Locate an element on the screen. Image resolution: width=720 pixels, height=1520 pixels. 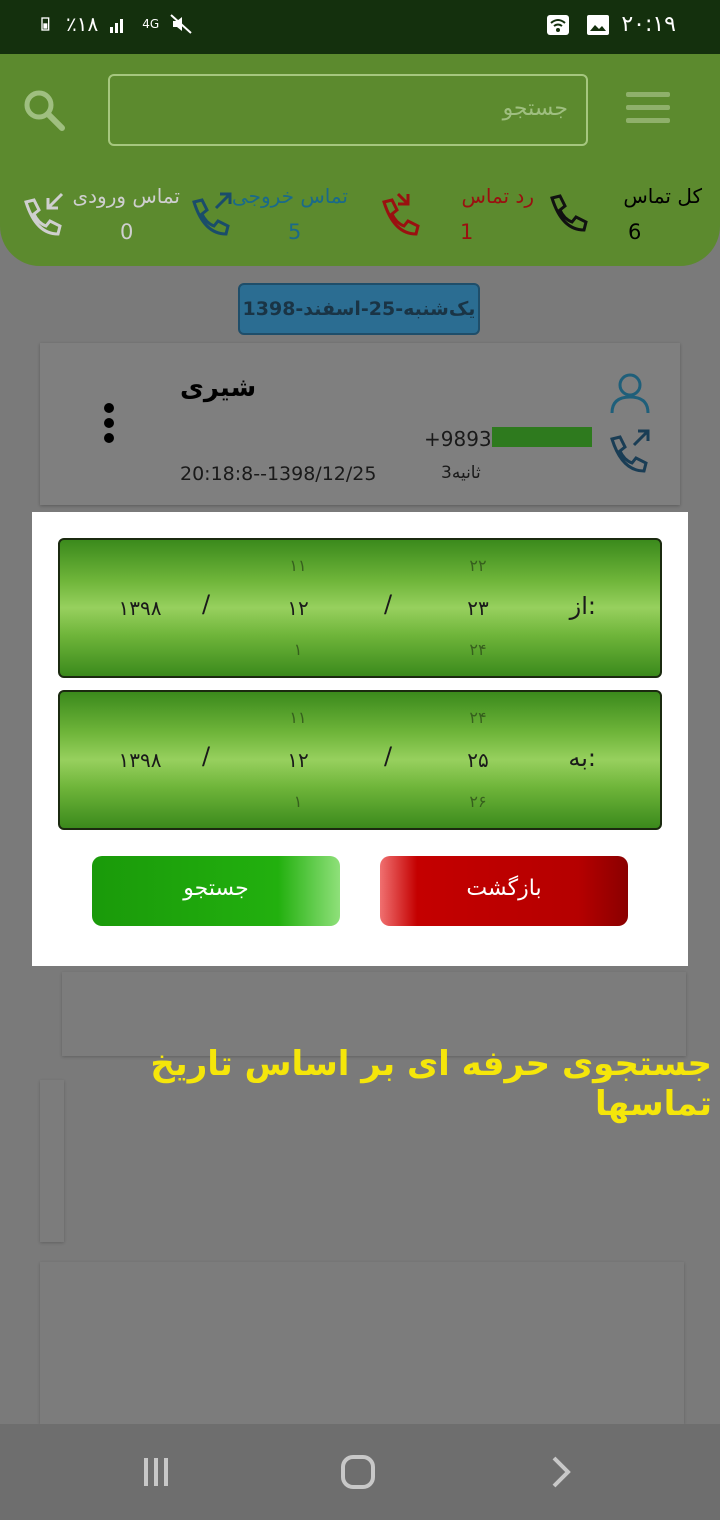
phone-redaction is located at coordinates (542, 437).